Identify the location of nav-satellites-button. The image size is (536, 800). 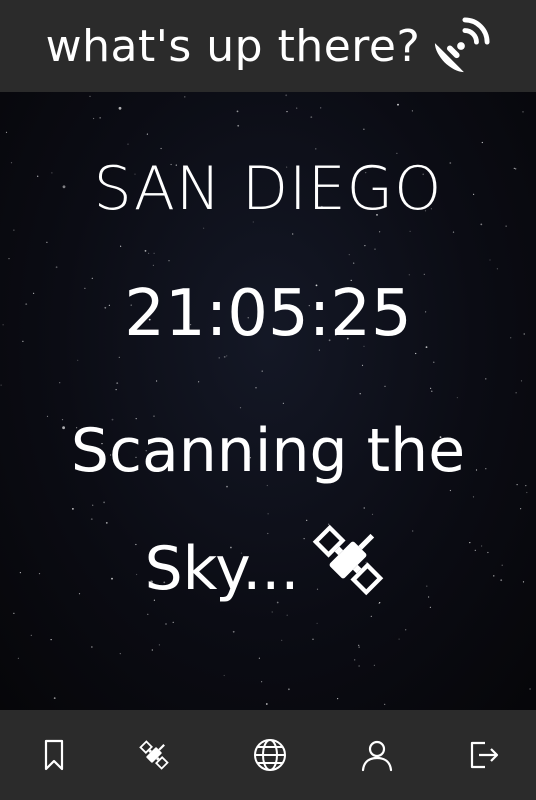
(153, 755).